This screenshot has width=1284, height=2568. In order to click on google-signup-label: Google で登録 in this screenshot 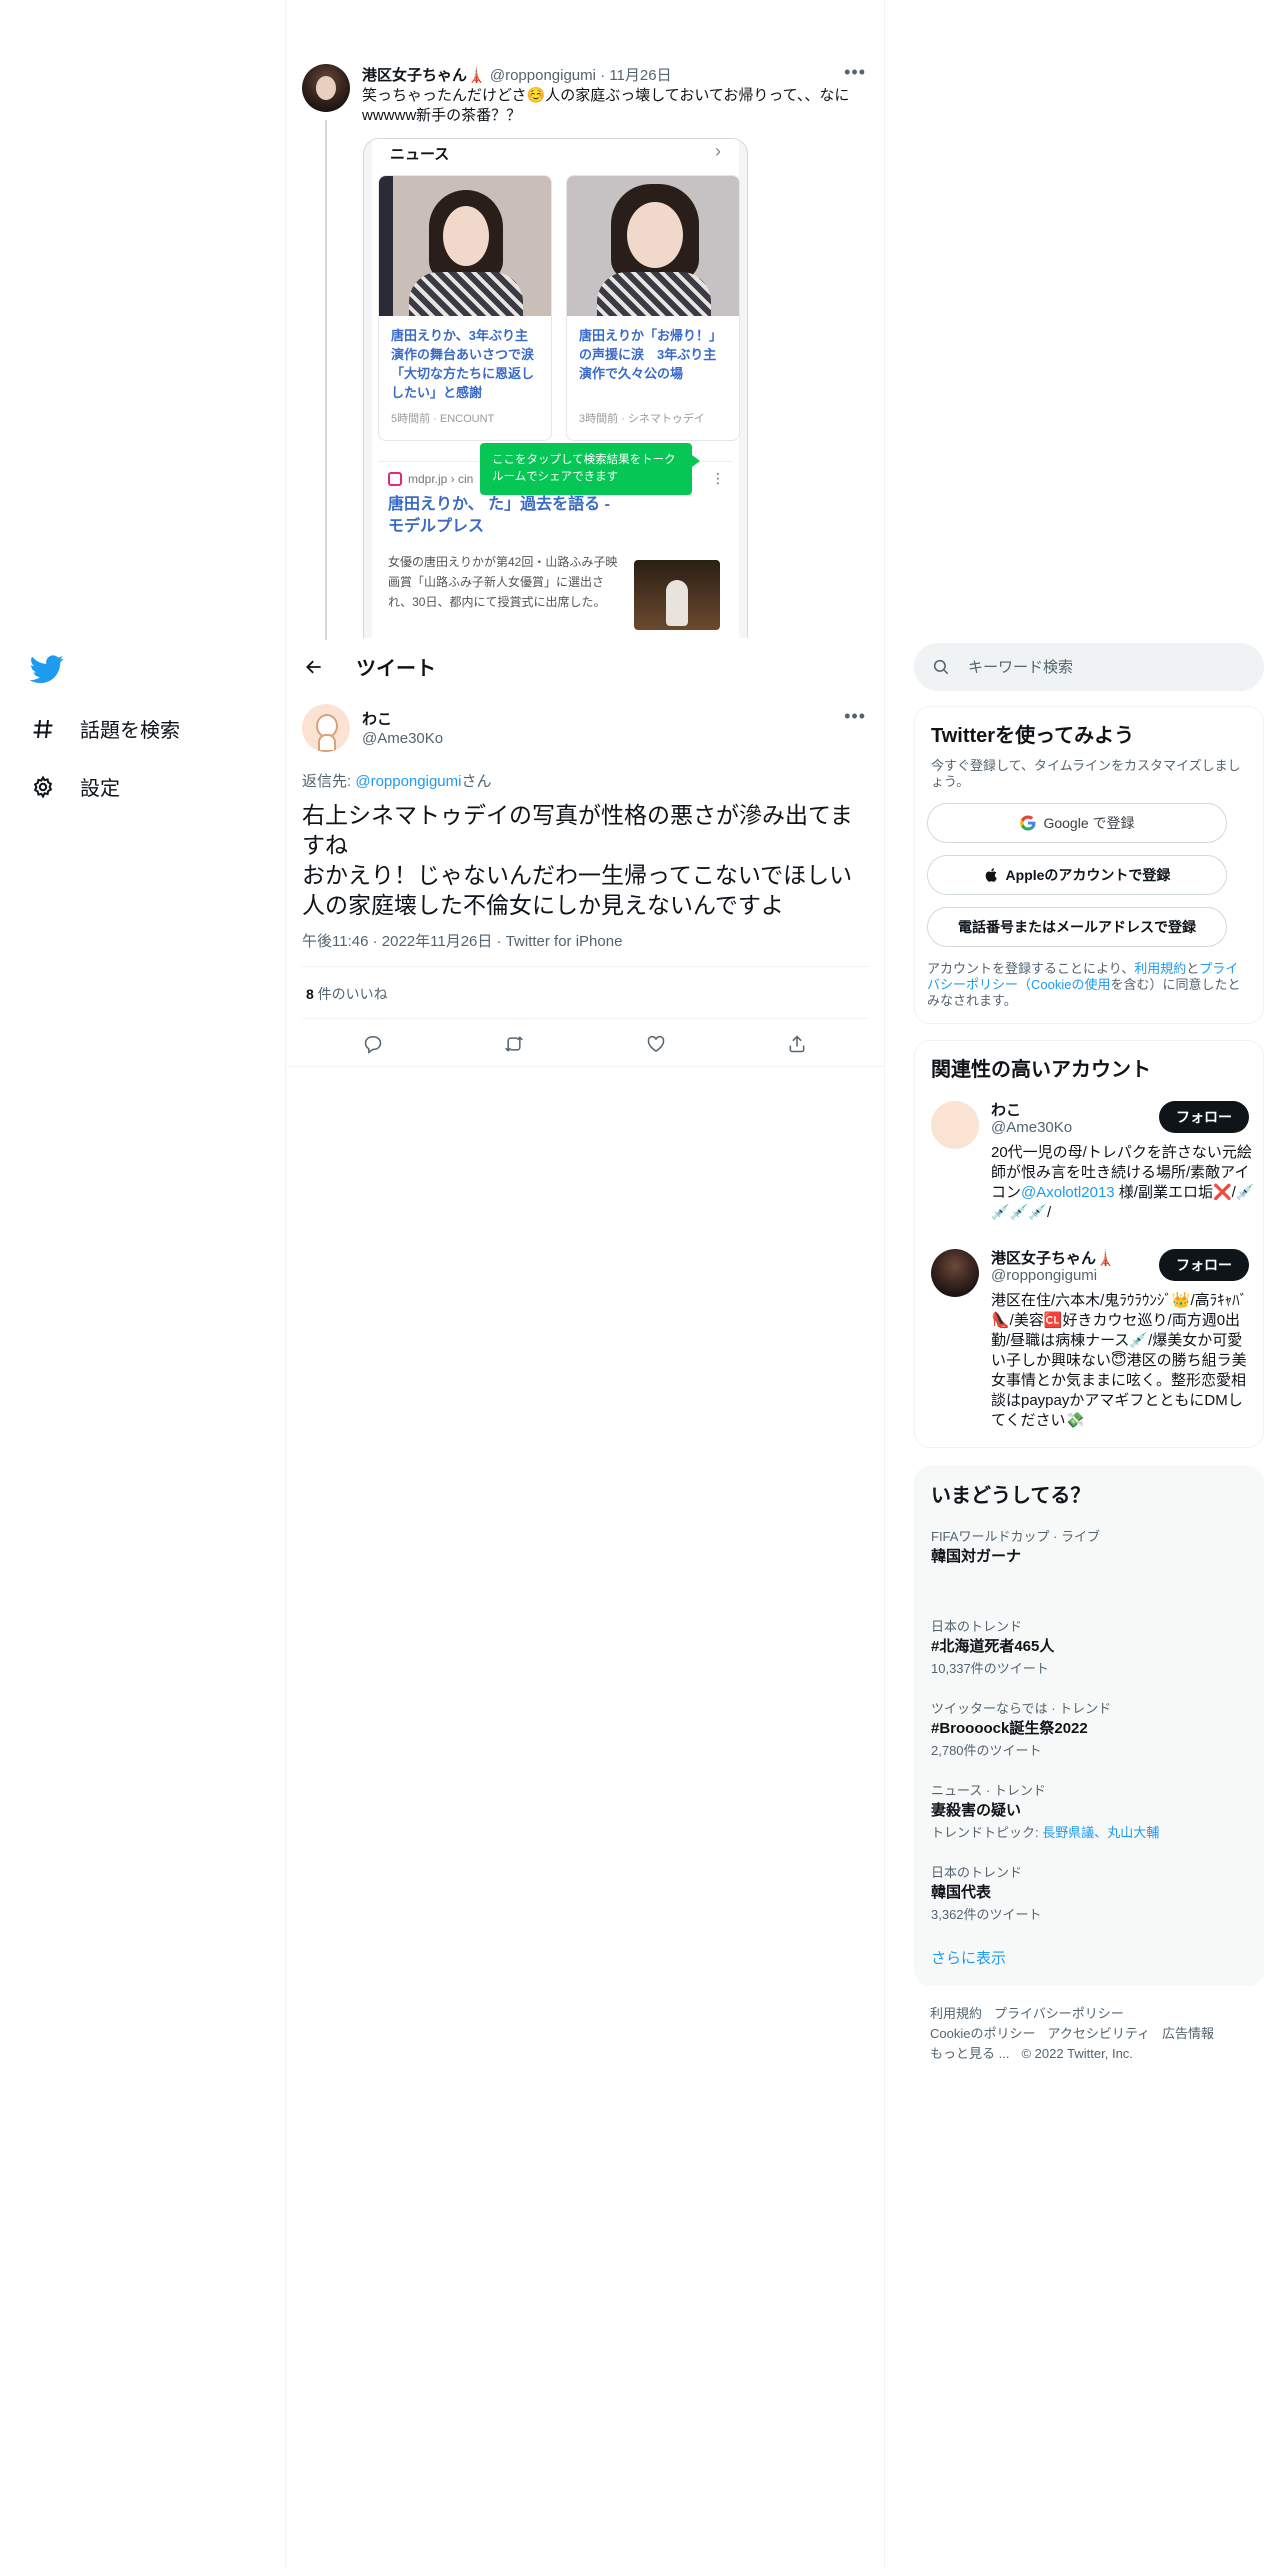, I will do `click(1089, 823)`.